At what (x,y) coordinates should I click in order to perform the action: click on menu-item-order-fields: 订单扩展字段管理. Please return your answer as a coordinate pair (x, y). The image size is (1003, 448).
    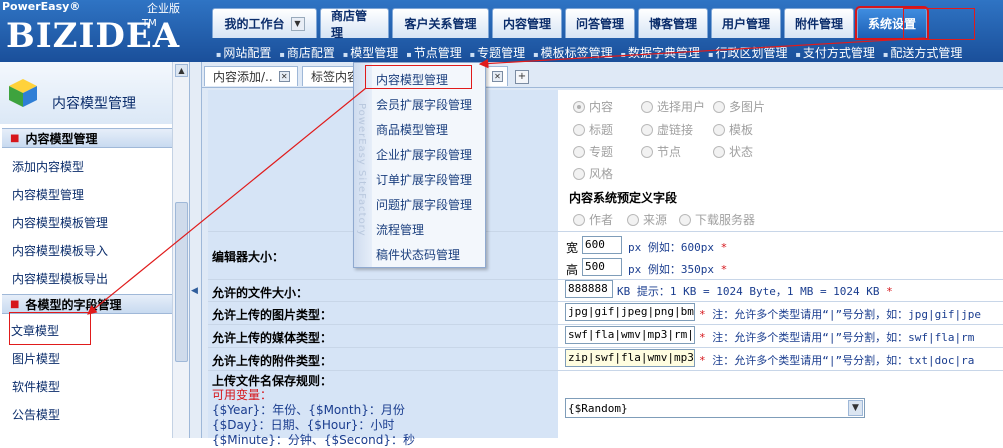
    Looking at the image, I should click on (424, 179).